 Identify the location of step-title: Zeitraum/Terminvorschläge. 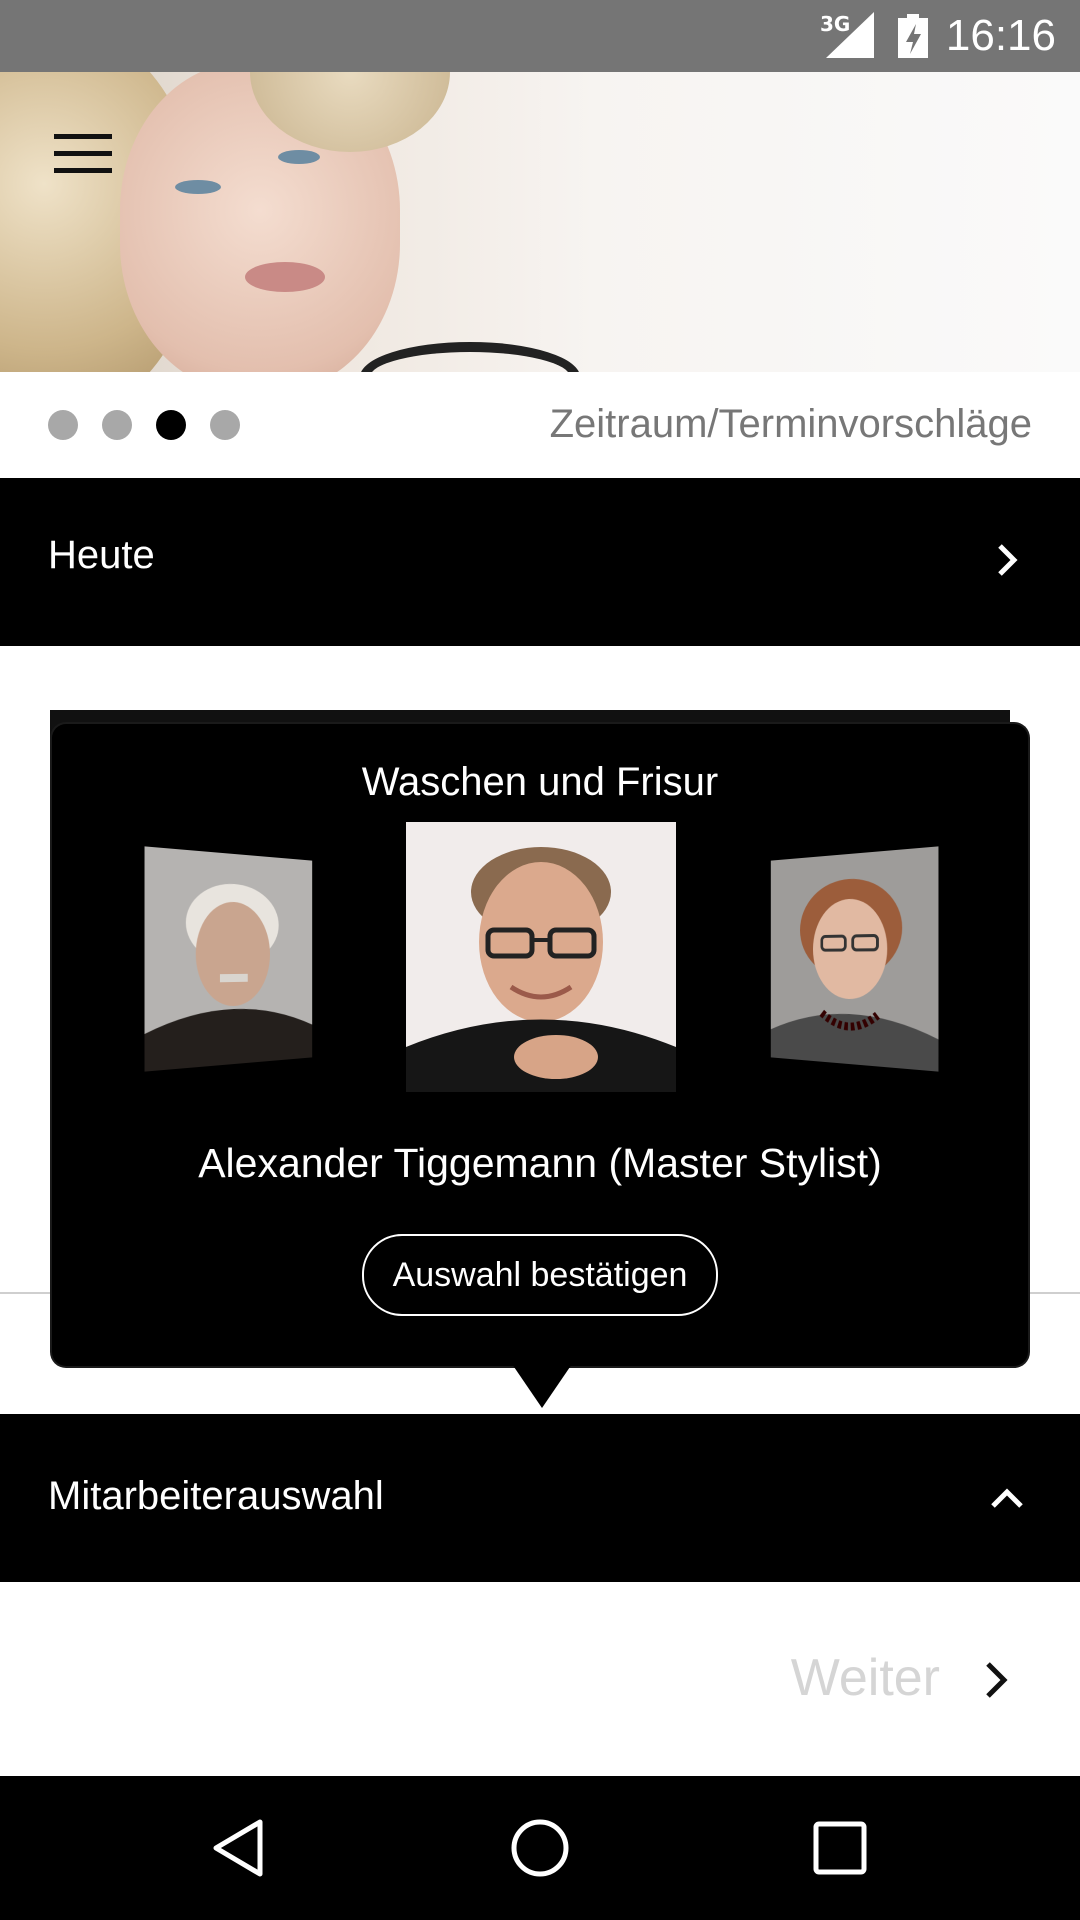
(790, 424).